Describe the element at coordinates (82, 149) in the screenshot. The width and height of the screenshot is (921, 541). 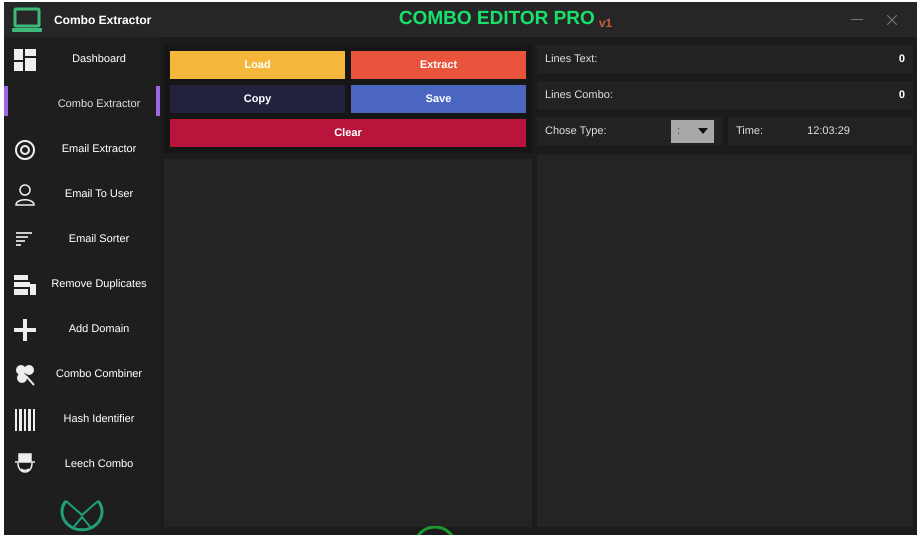
I see `sidebar-item: Email Extractor` at that location.